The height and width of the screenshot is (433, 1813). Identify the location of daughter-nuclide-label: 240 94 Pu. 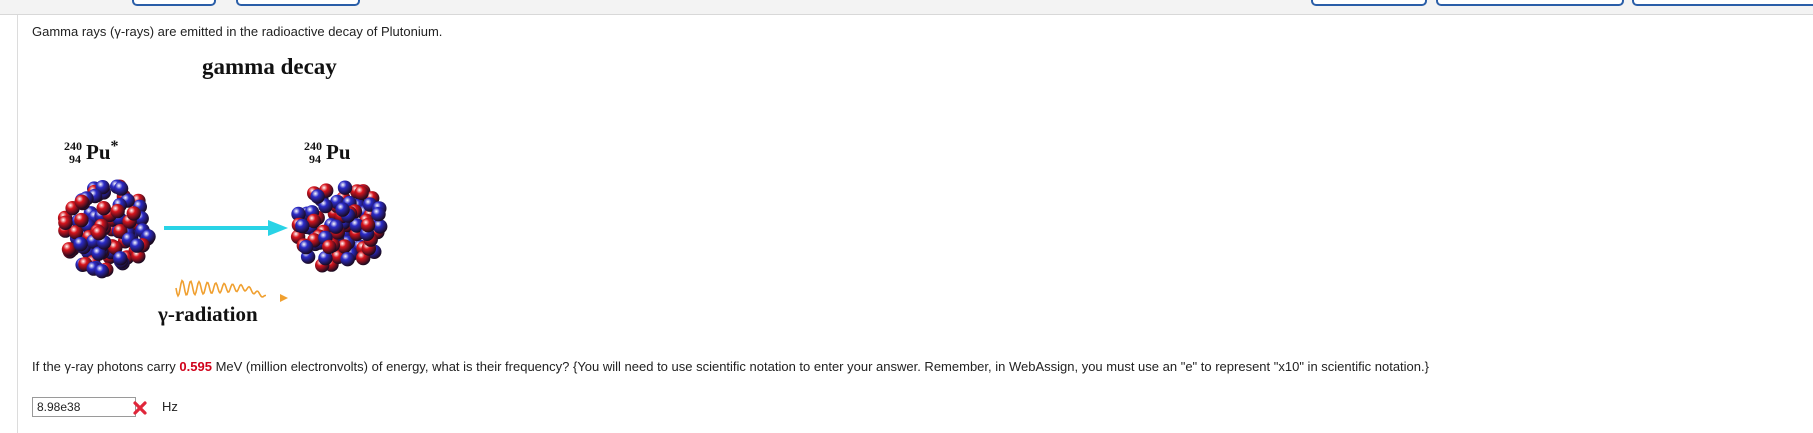
(327, 152).